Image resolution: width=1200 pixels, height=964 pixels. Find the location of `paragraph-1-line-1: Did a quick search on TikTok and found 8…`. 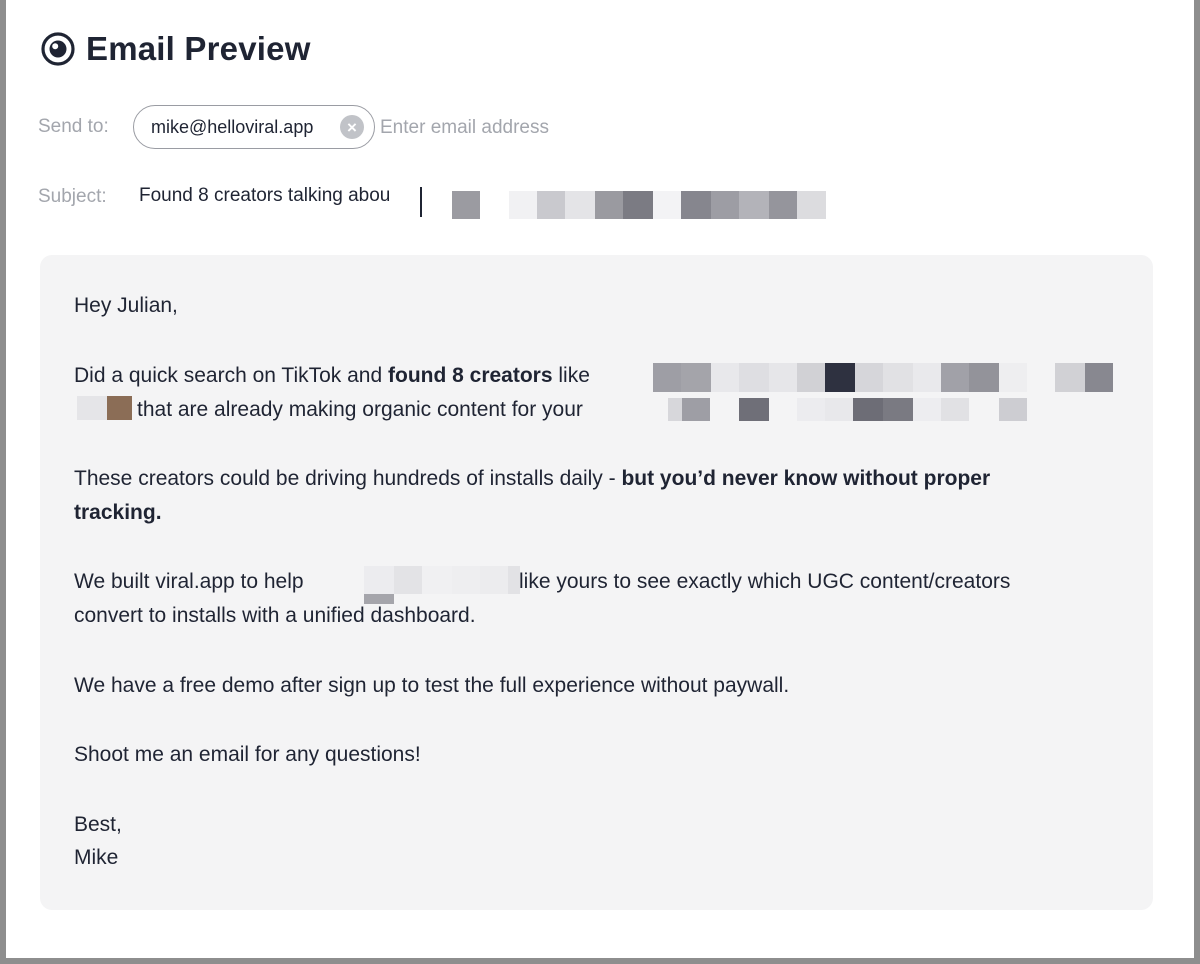

paragraph-1-line-1: Did a quick search on TikTok and found 8… is located at coordinates (332, 376).